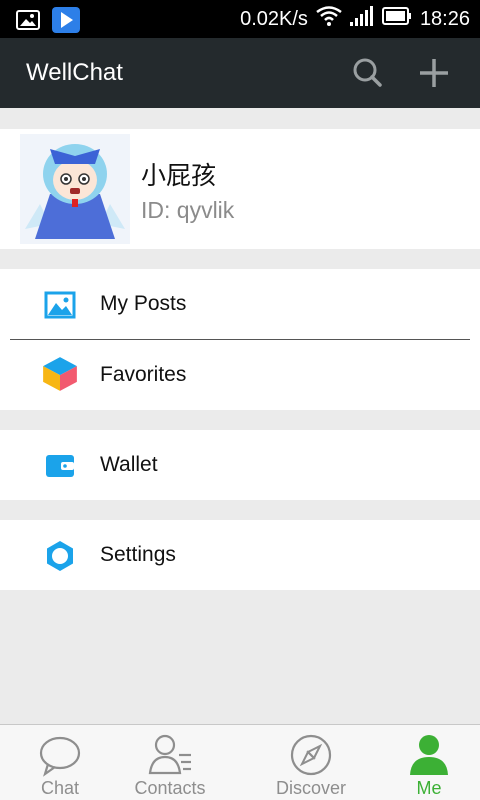 The width and height of the screenshot is (480, 800). I want to click on search-button, so click(368, 73).